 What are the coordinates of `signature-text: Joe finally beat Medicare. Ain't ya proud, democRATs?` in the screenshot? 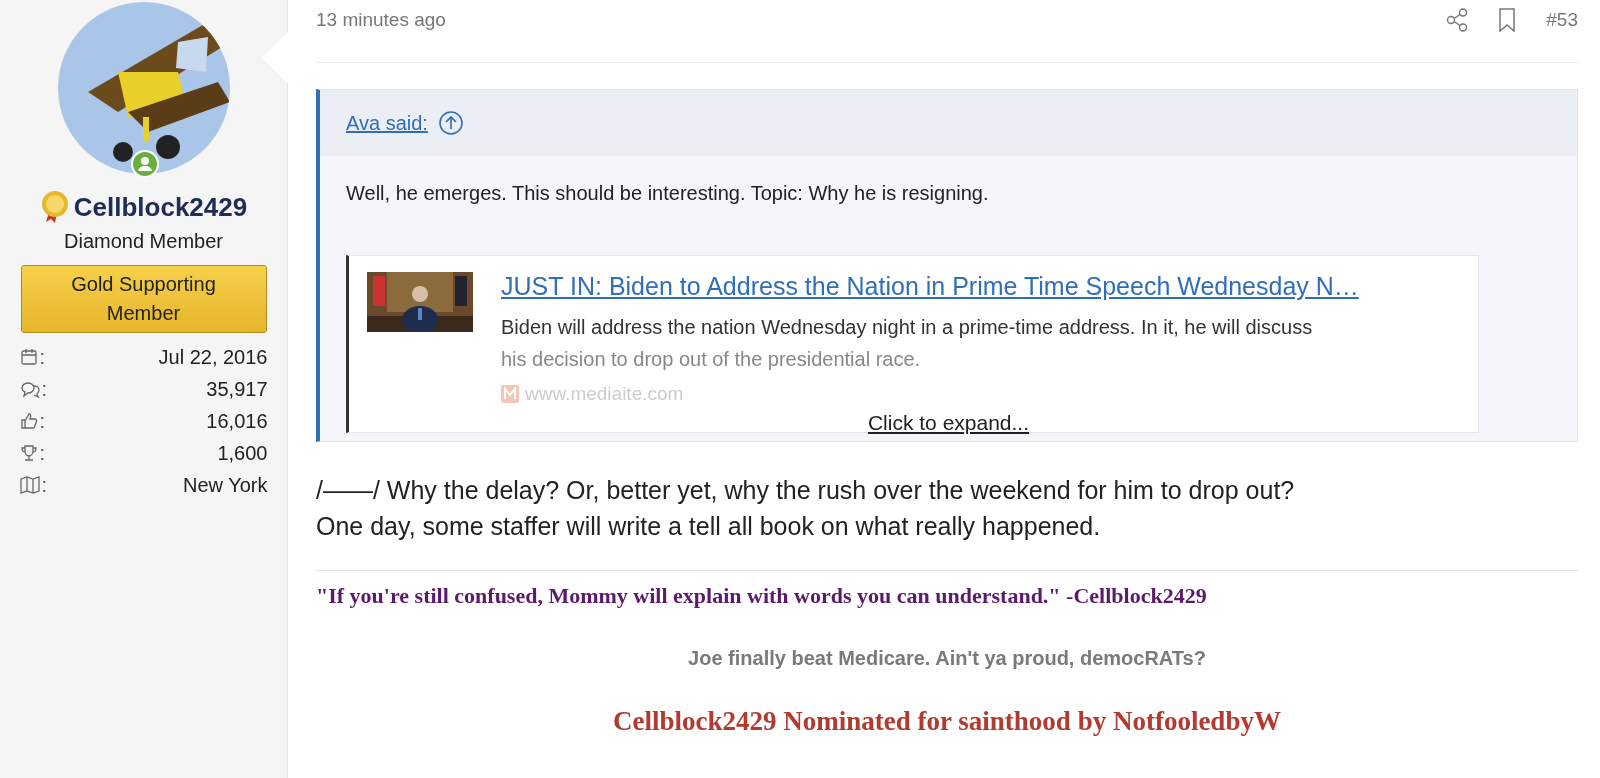 It's located at (947, 658).